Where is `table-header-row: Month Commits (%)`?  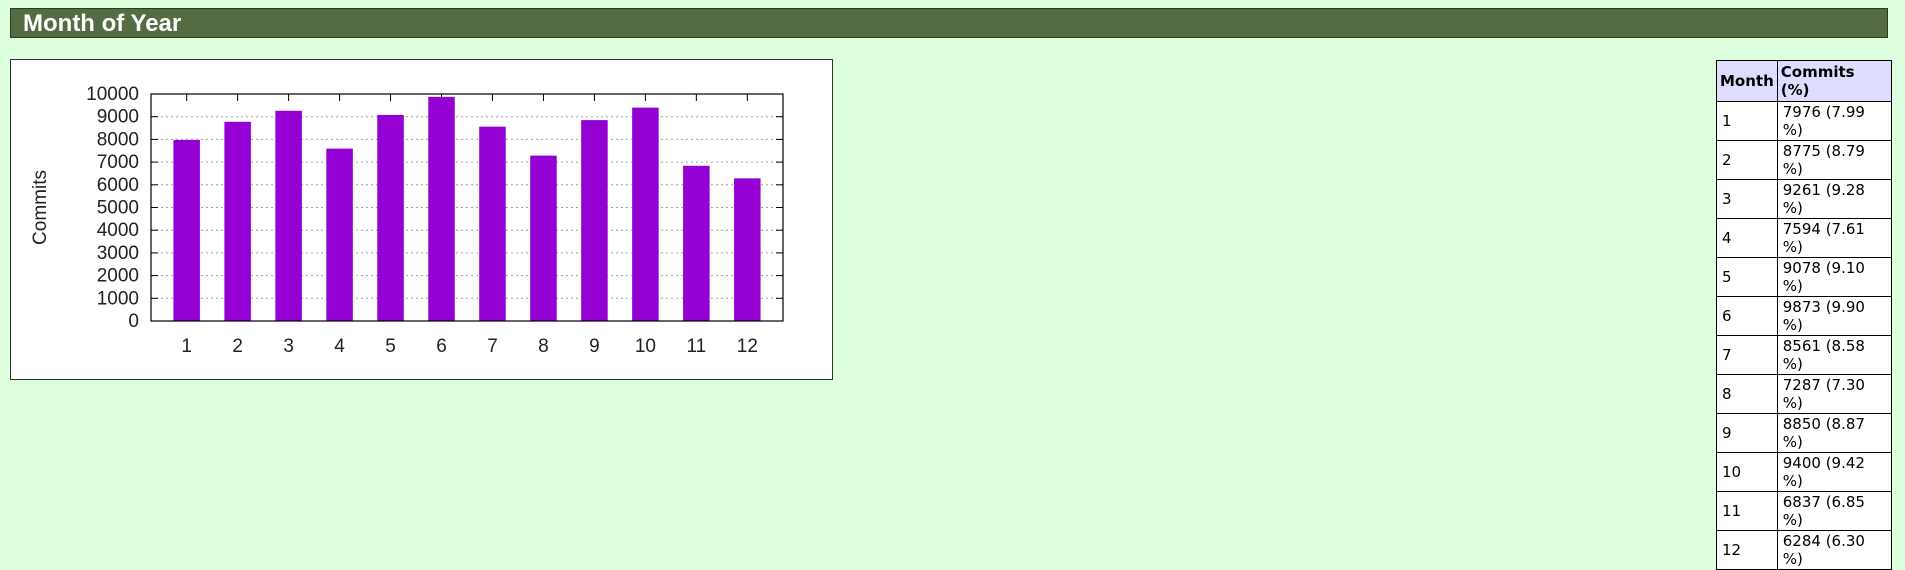 table-header-row: Month Commits (%) is located at coordinates (1804, 81).